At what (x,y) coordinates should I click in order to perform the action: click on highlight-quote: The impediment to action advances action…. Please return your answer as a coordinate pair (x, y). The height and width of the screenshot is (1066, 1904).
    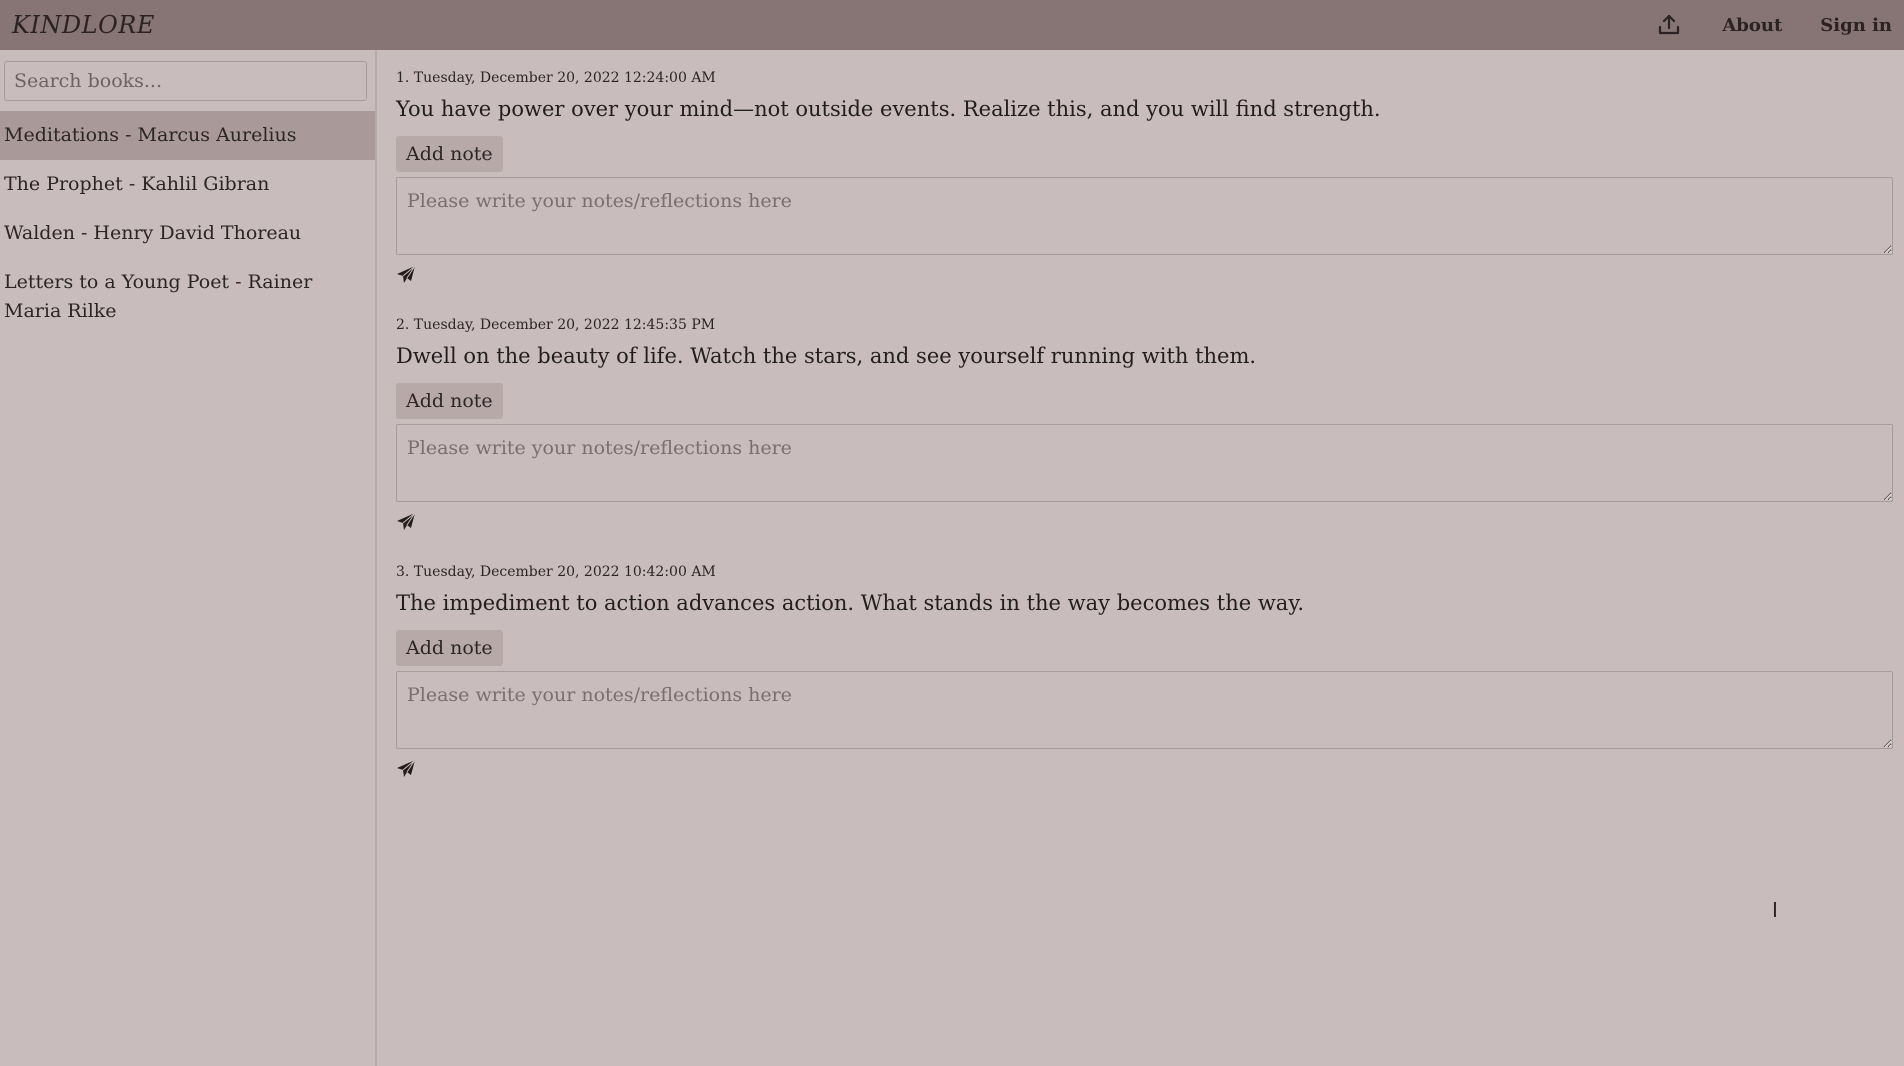
    Looking at the image, I should click on (850, 603).